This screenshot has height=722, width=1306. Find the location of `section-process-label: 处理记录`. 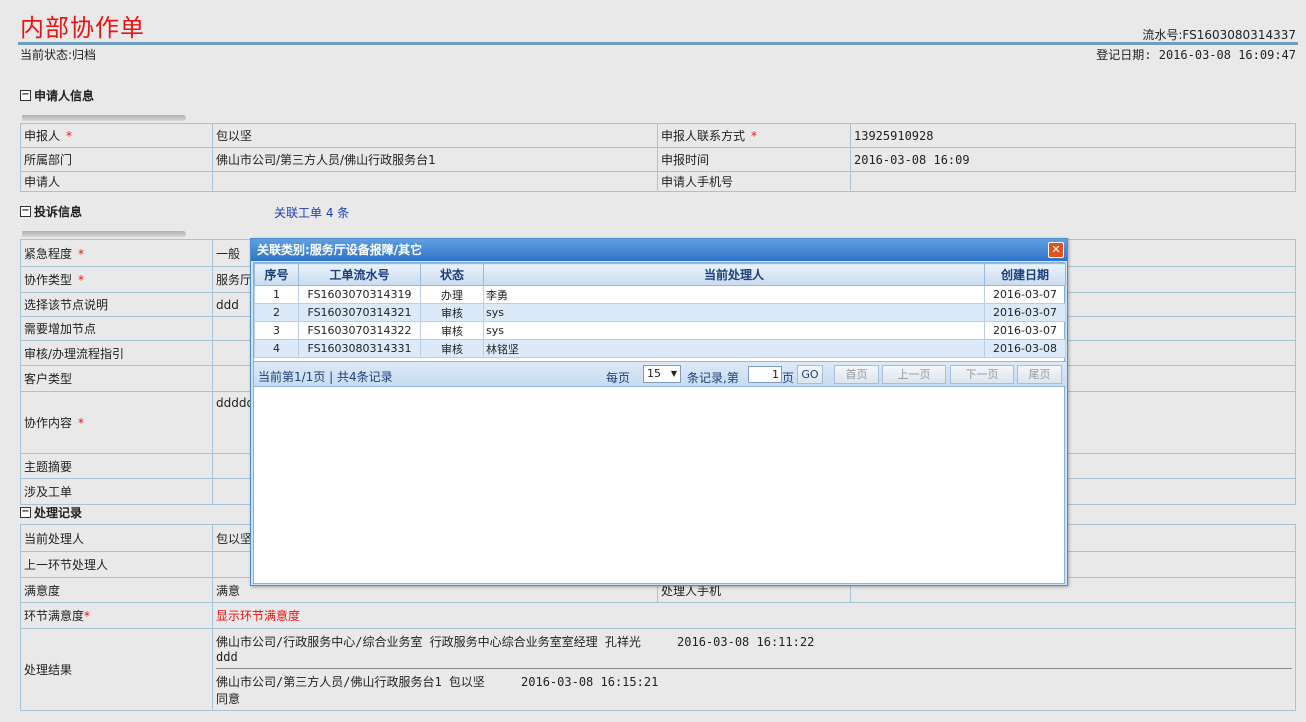

section-process-label: 处理记录 is located at coordinates (58, 513).